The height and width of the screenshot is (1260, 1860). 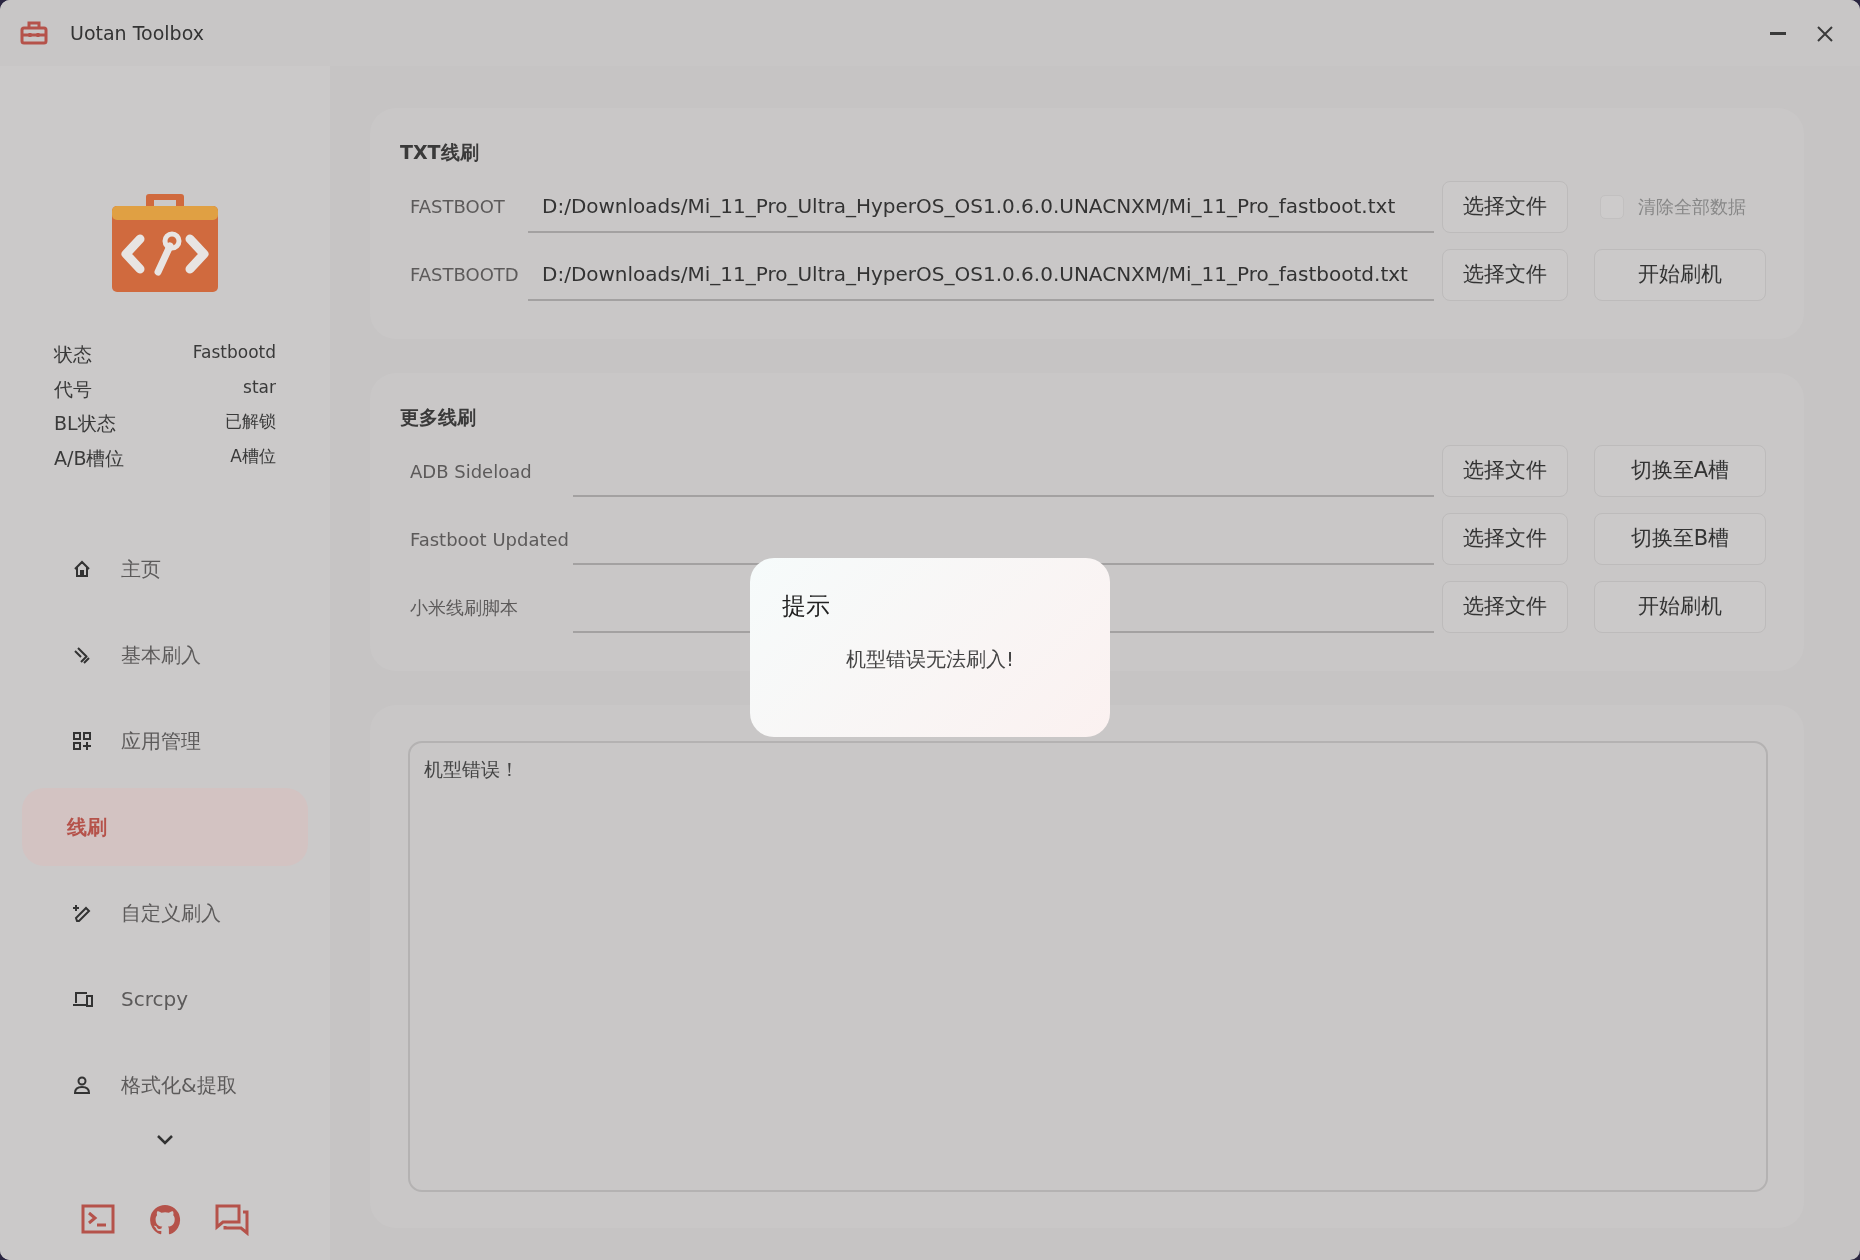 I want to click on field-label: FASTBOOTD, so click(x=464, y=275).